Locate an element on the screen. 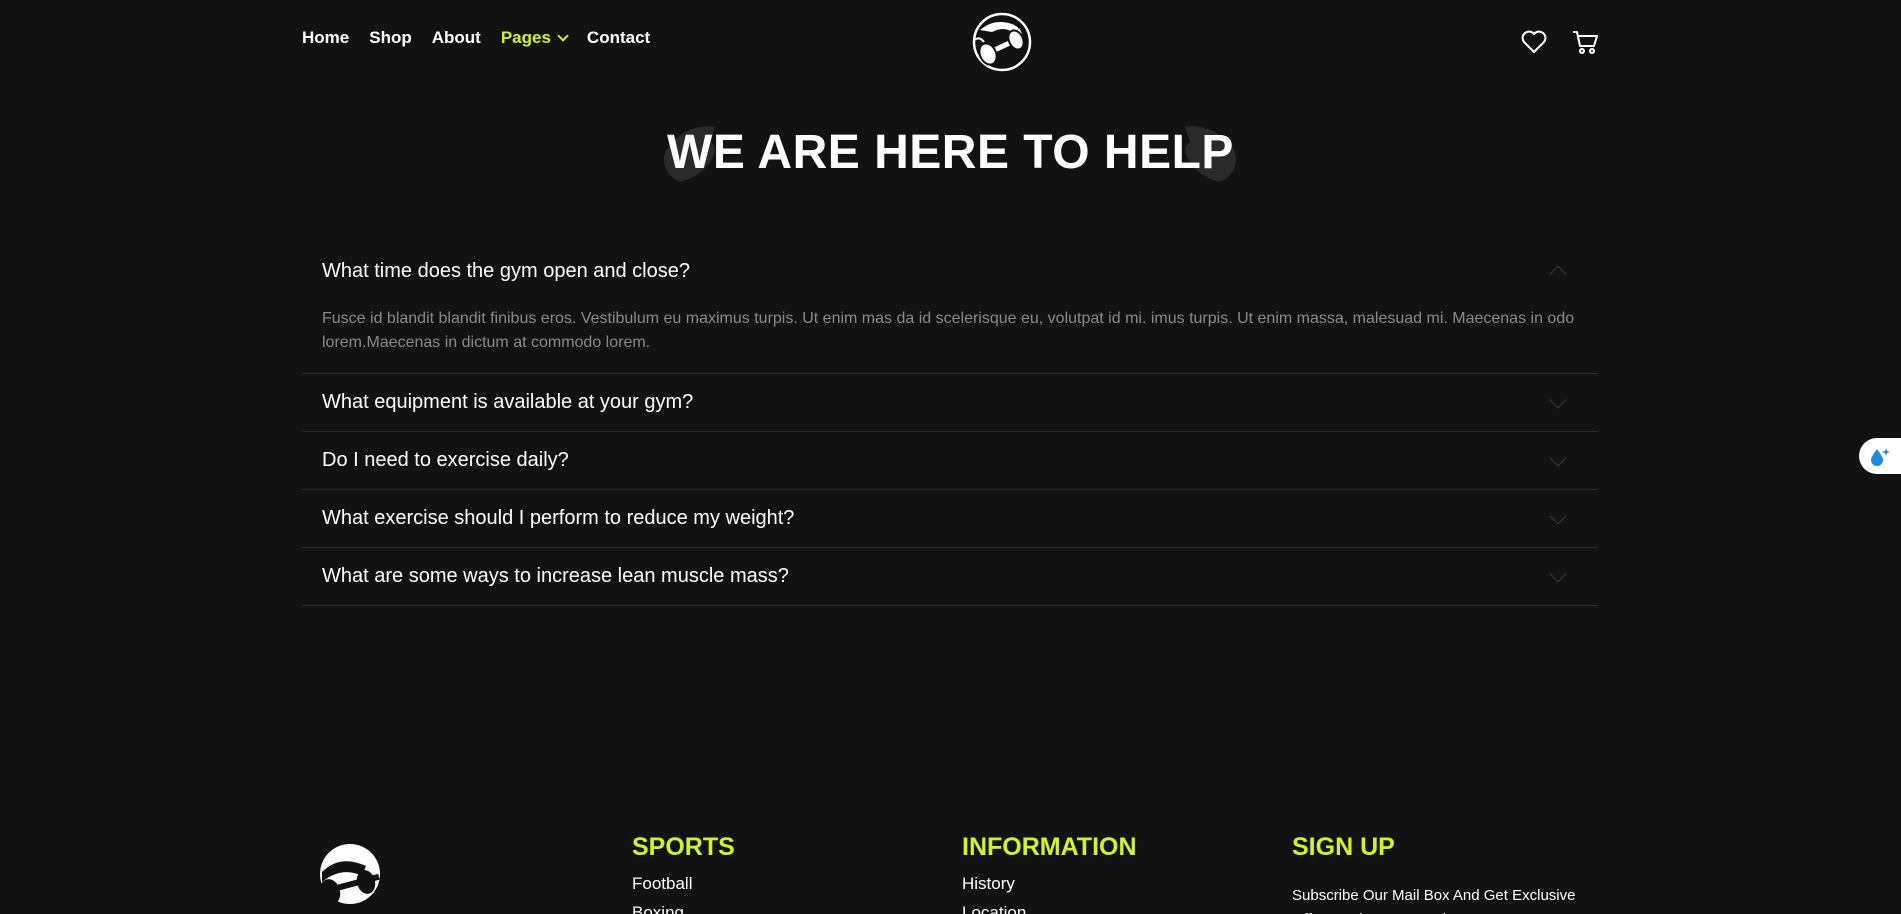 The width and height of the screenshot is (1901, 914). footer-sports: SPORTS Football Boxing is located at coordinates (683, 873).